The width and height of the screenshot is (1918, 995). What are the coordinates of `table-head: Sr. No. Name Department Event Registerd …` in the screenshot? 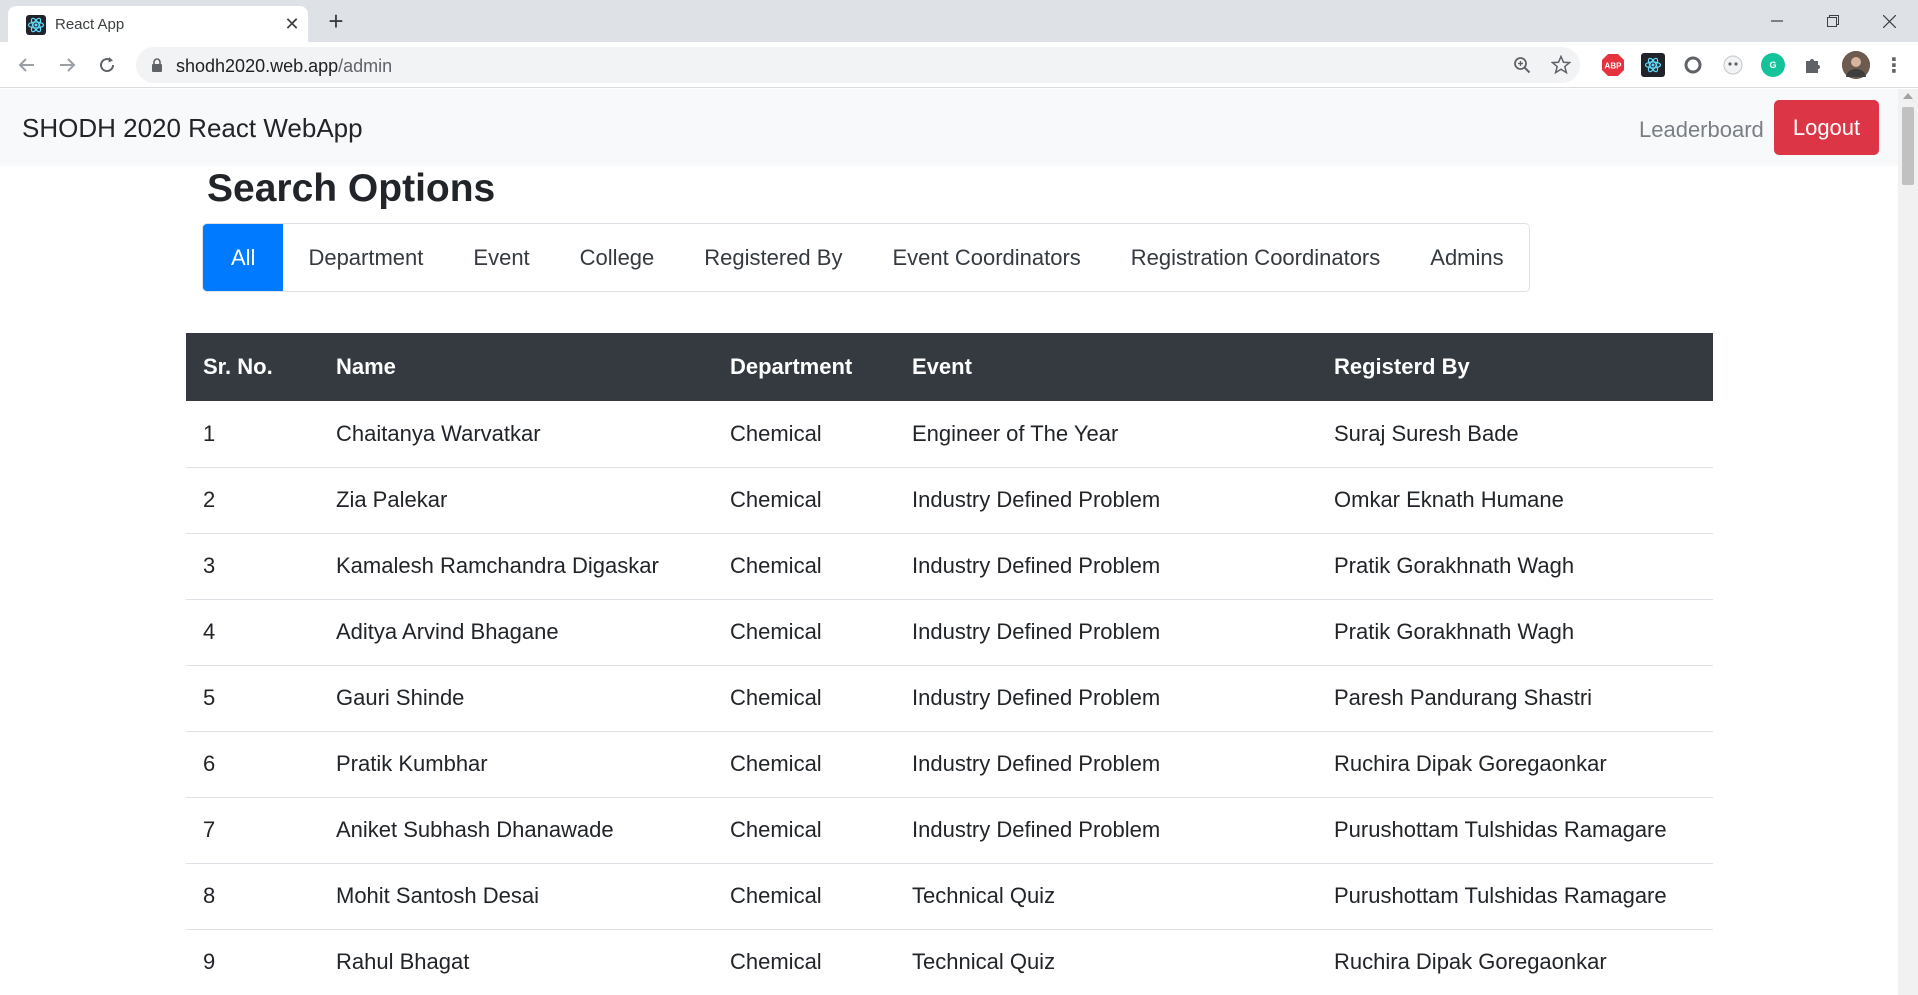 It's located at (949, 367).